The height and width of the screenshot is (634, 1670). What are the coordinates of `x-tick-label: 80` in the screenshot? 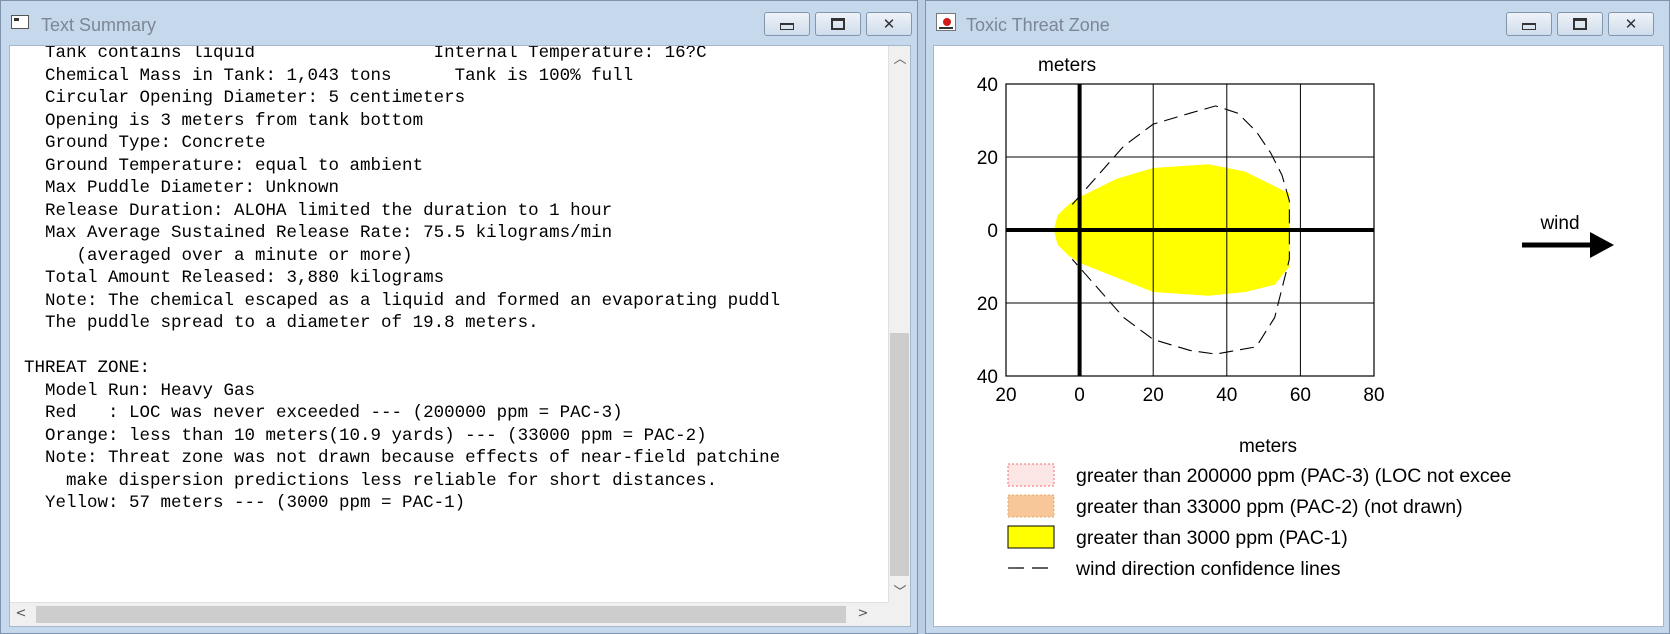 It's located at (1373, 395).